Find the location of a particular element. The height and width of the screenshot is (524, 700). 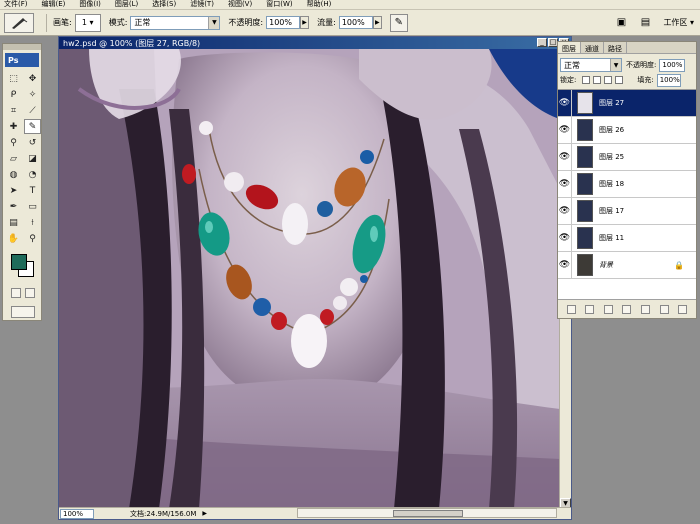

flow-label: 流量: is located at coordinates (326, 22).